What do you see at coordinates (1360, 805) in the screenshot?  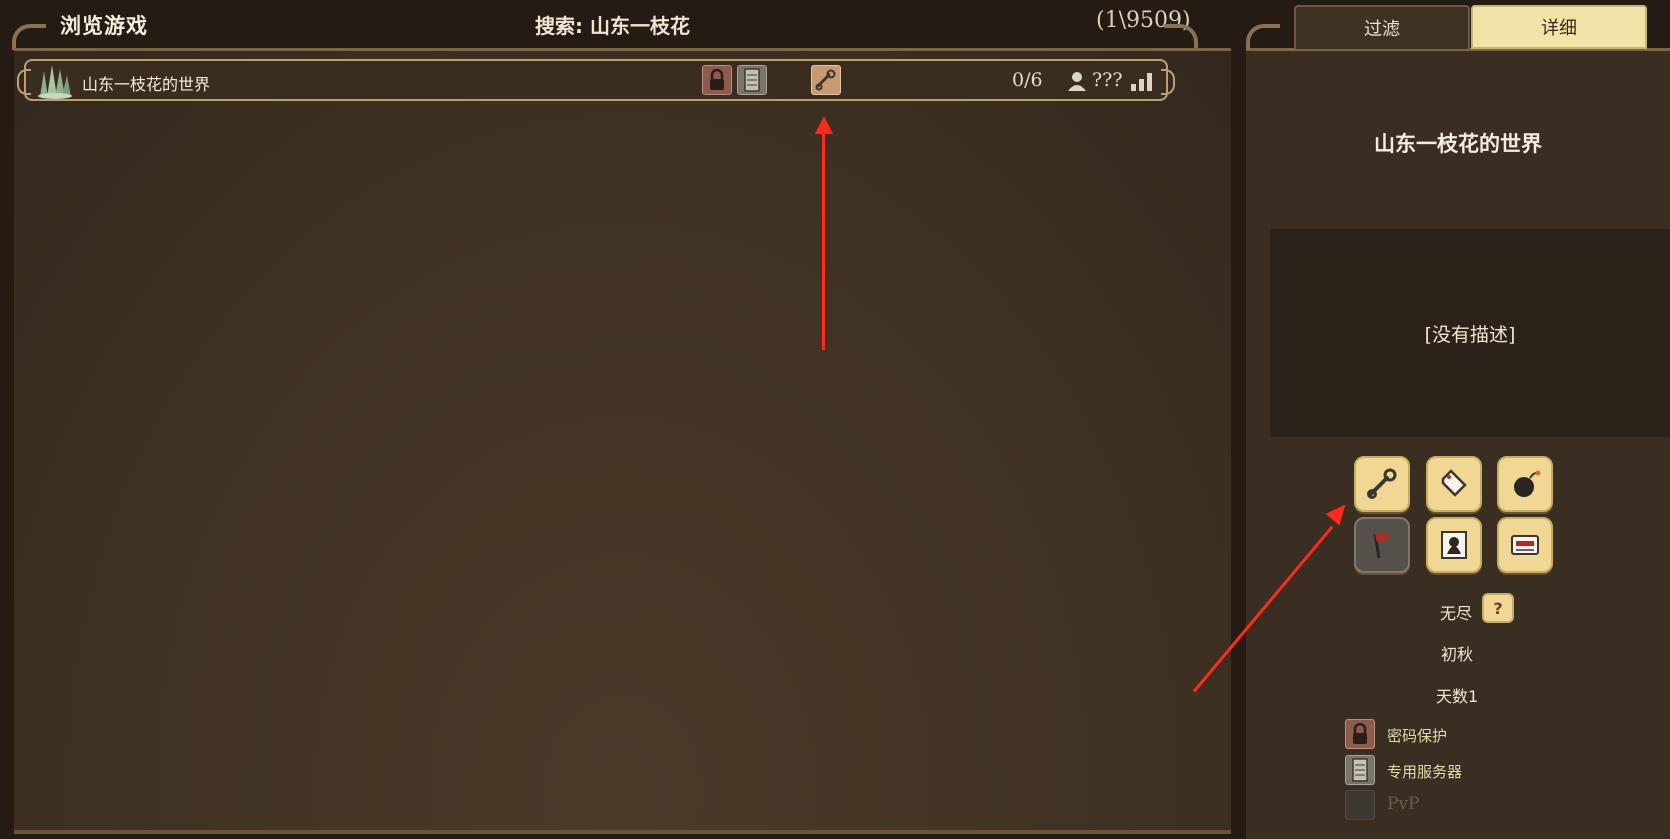 I see `blank-icon` at bounding box center [1360, 805].